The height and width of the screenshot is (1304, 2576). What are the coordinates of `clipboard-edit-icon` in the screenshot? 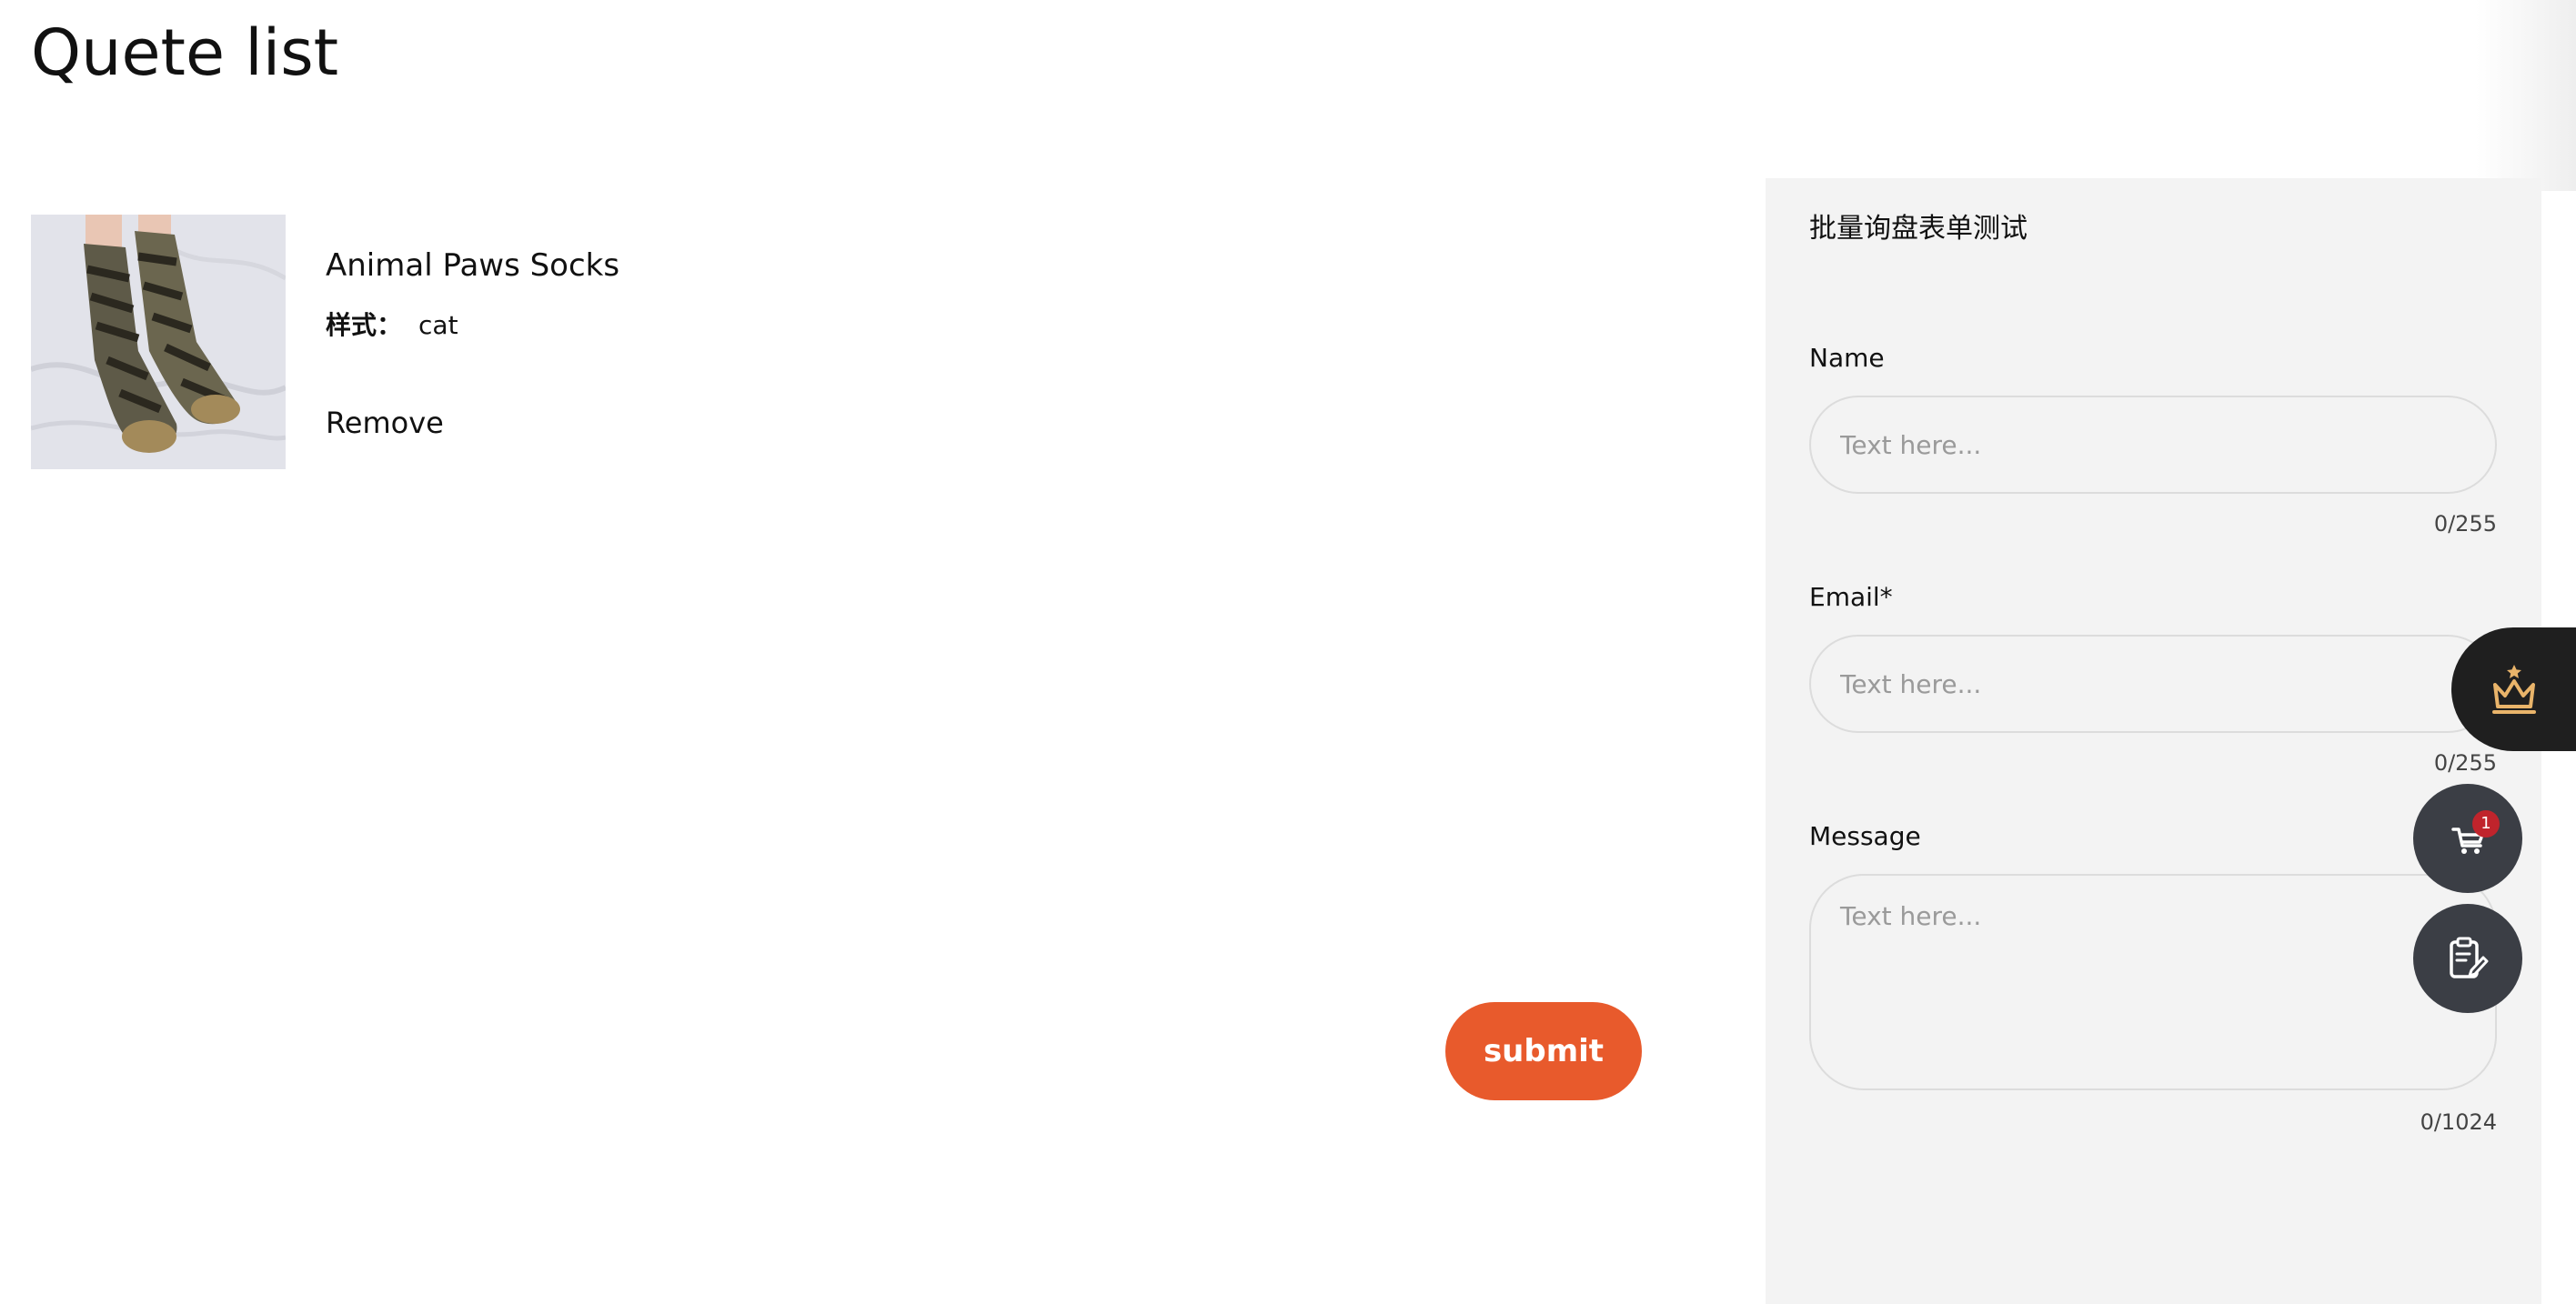 It's located at (2469, 958).